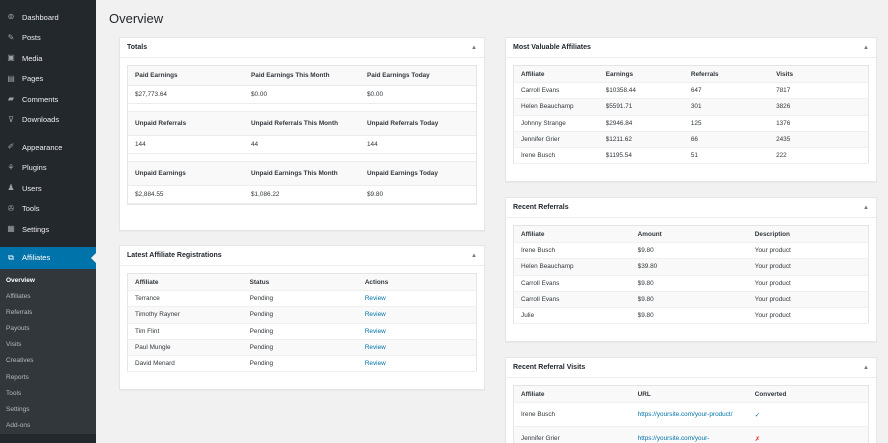 This screenshot has height=443, width=888. I want to click on affiliate-name: Julie, so click(528, 316).